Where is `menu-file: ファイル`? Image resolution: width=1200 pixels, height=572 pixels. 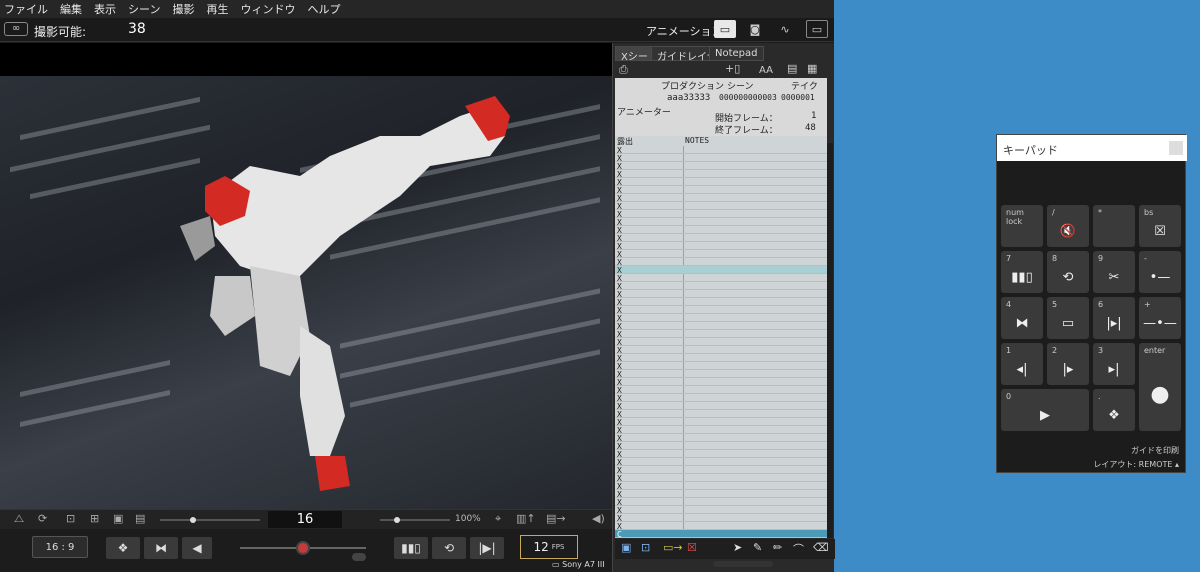
menu-file: ファイル is located at coordinates (26, 9).